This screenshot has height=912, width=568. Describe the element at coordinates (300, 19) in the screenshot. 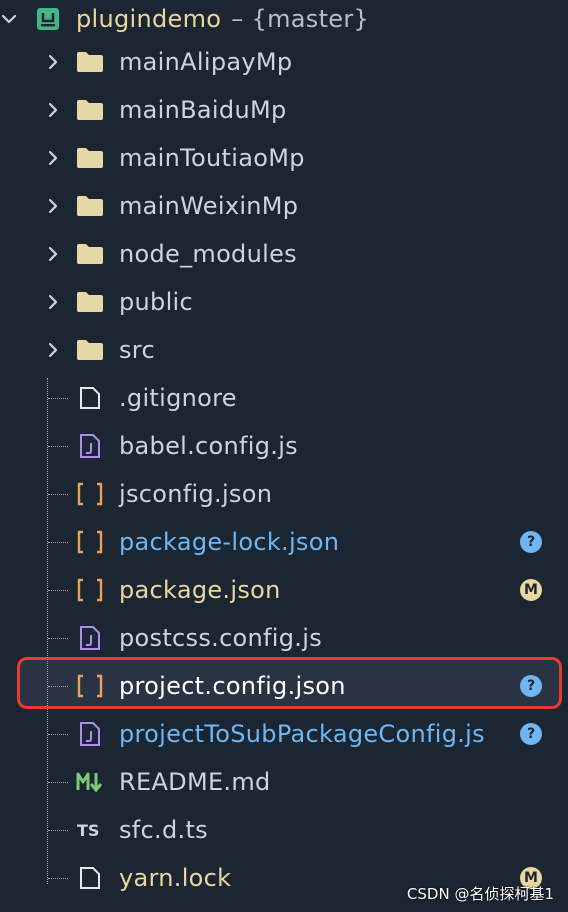

I see `branch-label: – {master}` at that location.